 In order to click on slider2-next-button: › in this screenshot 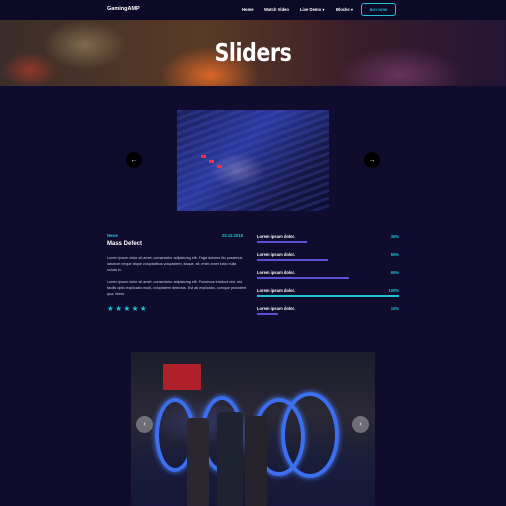, I will do `click(360, 424)`.